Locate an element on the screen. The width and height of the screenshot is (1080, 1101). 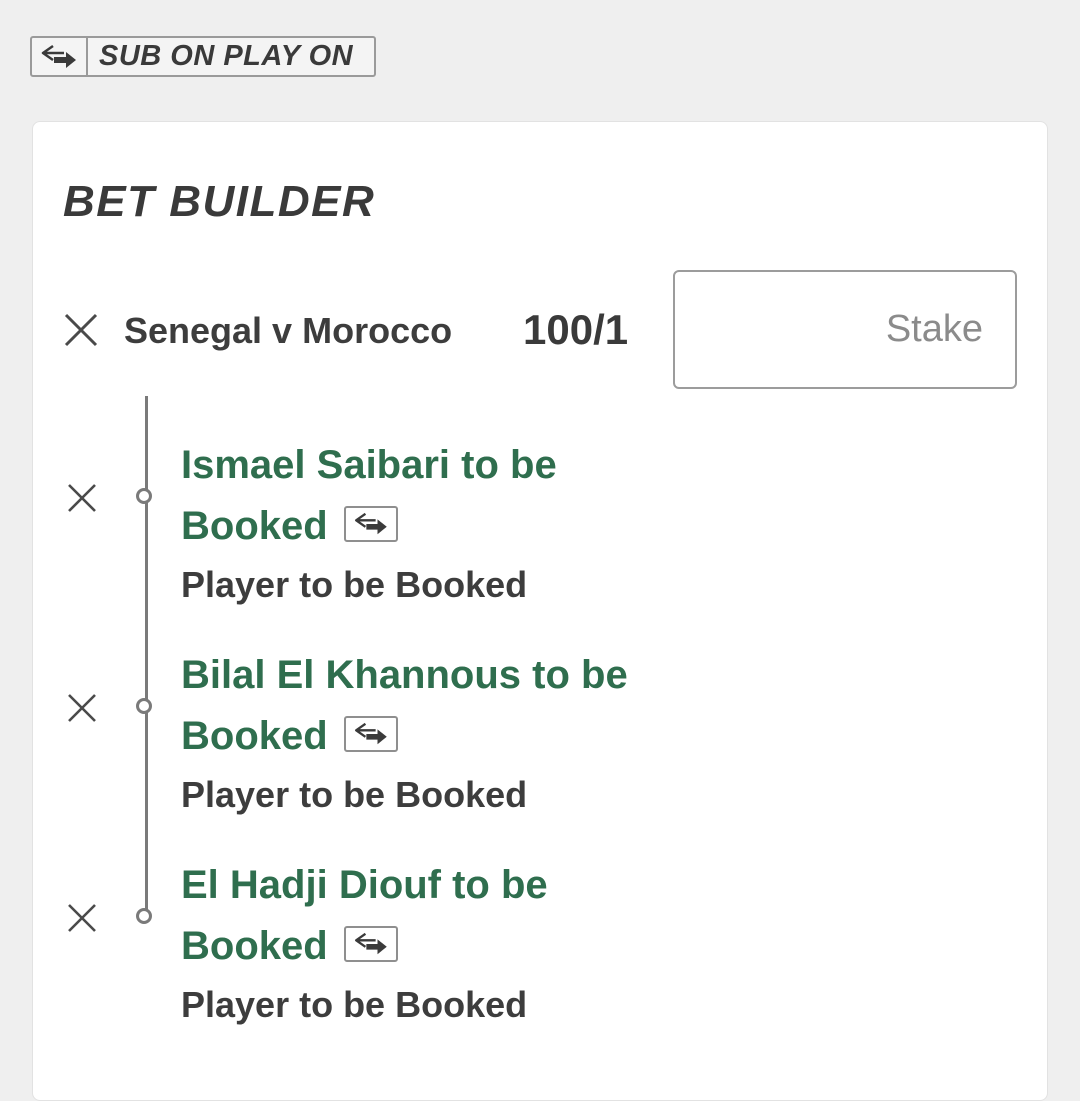
selection-title: Bilal El Khannous to be Booked is located at coordinates (441, 706).